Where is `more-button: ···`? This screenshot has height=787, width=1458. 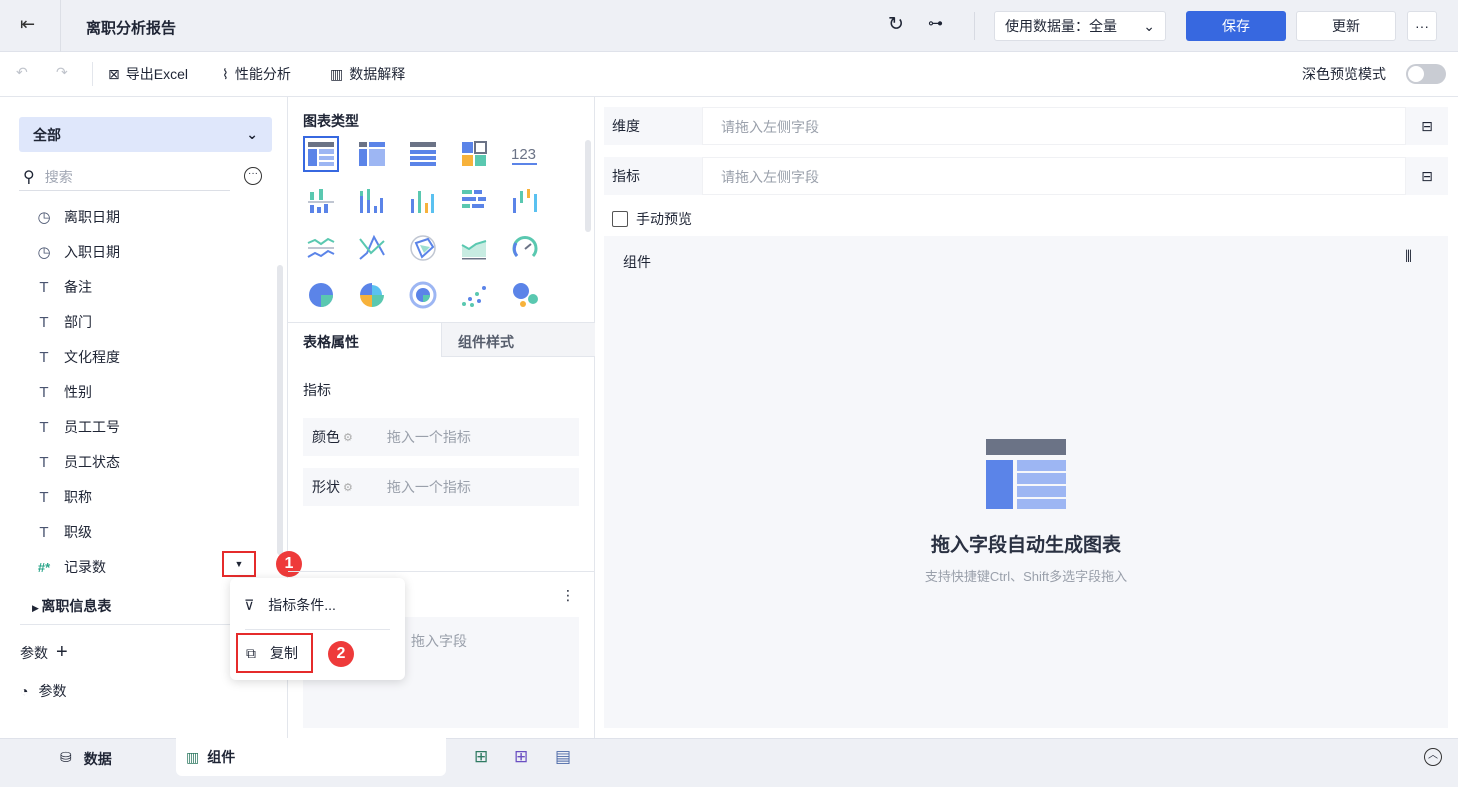
more-button: ··· is located at coordinates (1422, 26).